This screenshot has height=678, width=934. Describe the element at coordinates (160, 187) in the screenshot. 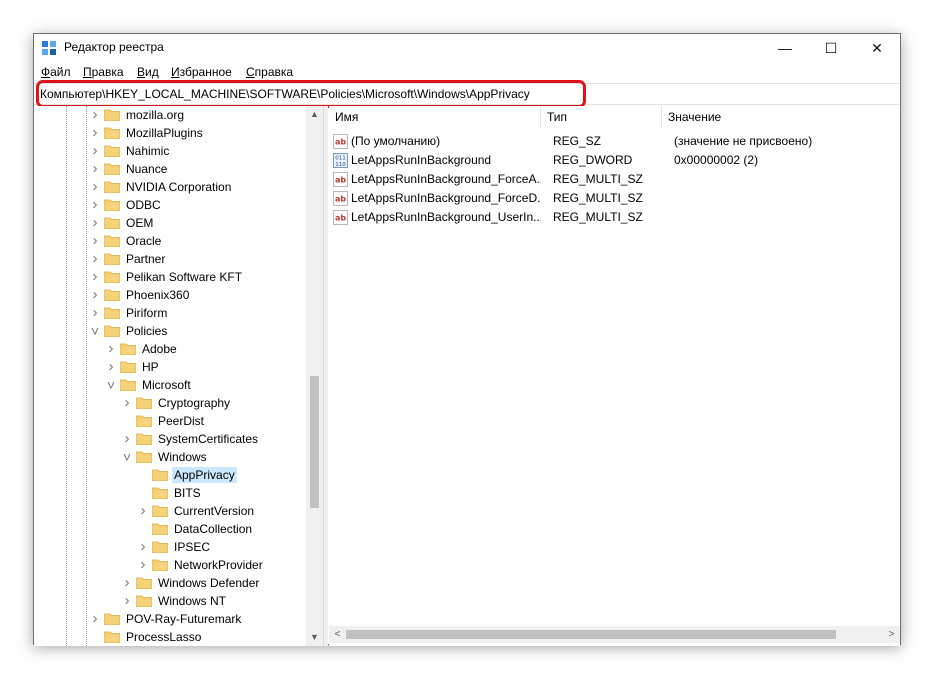

I see `tree-item: › NVIDIA Corporation` at that location.